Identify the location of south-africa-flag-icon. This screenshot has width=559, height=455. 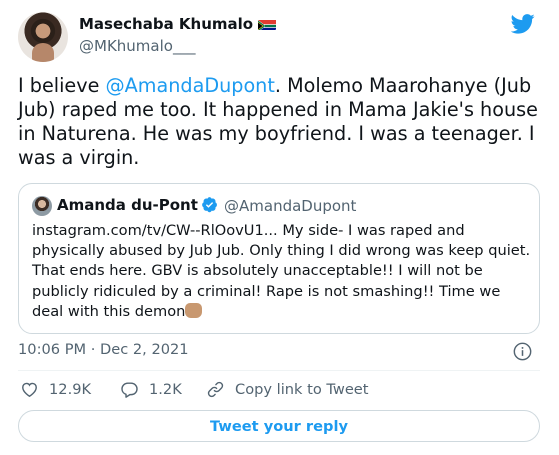
(267, 24).